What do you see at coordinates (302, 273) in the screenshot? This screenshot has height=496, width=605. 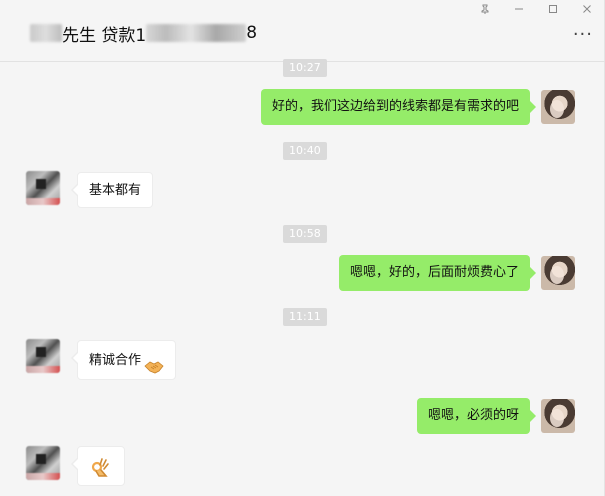 I see `message-row-sent: 嗯嗯，好的，后面耐烦费心了` at bounding box center [302, 273].